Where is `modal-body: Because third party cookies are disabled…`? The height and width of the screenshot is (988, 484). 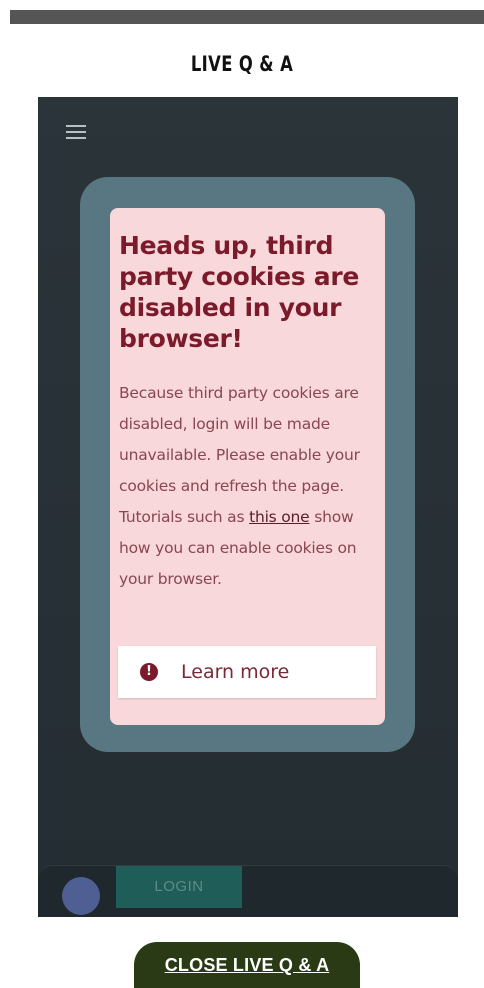
modal-body: Because third party cookies are disabled… is located at coordinates (247, 486).